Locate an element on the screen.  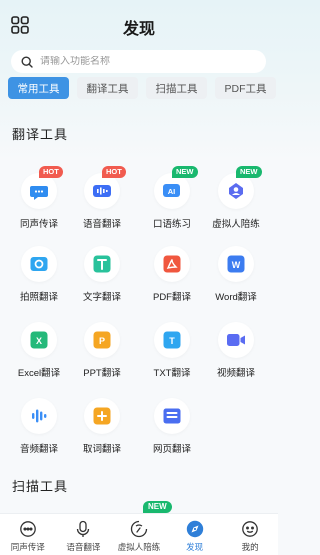
audio-wave-icon is located at coordinates (39, 416).